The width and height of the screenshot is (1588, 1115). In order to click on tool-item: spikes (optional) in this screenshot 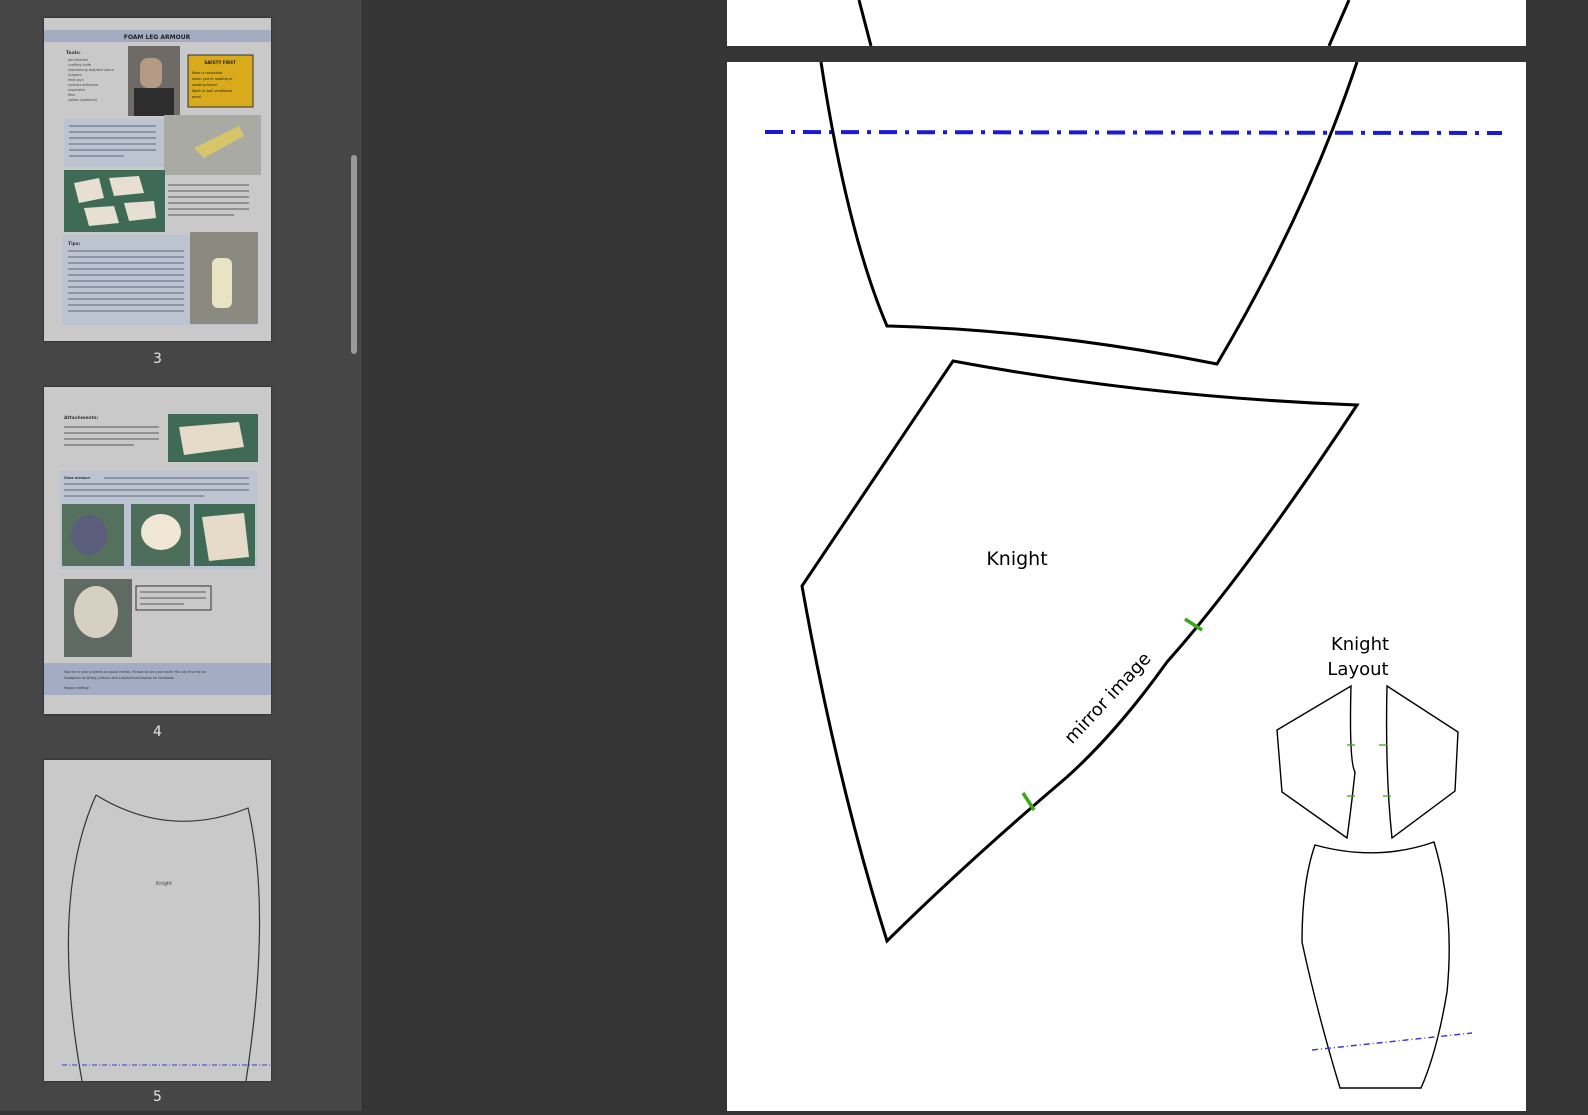, I will do `click(83, 100)`.